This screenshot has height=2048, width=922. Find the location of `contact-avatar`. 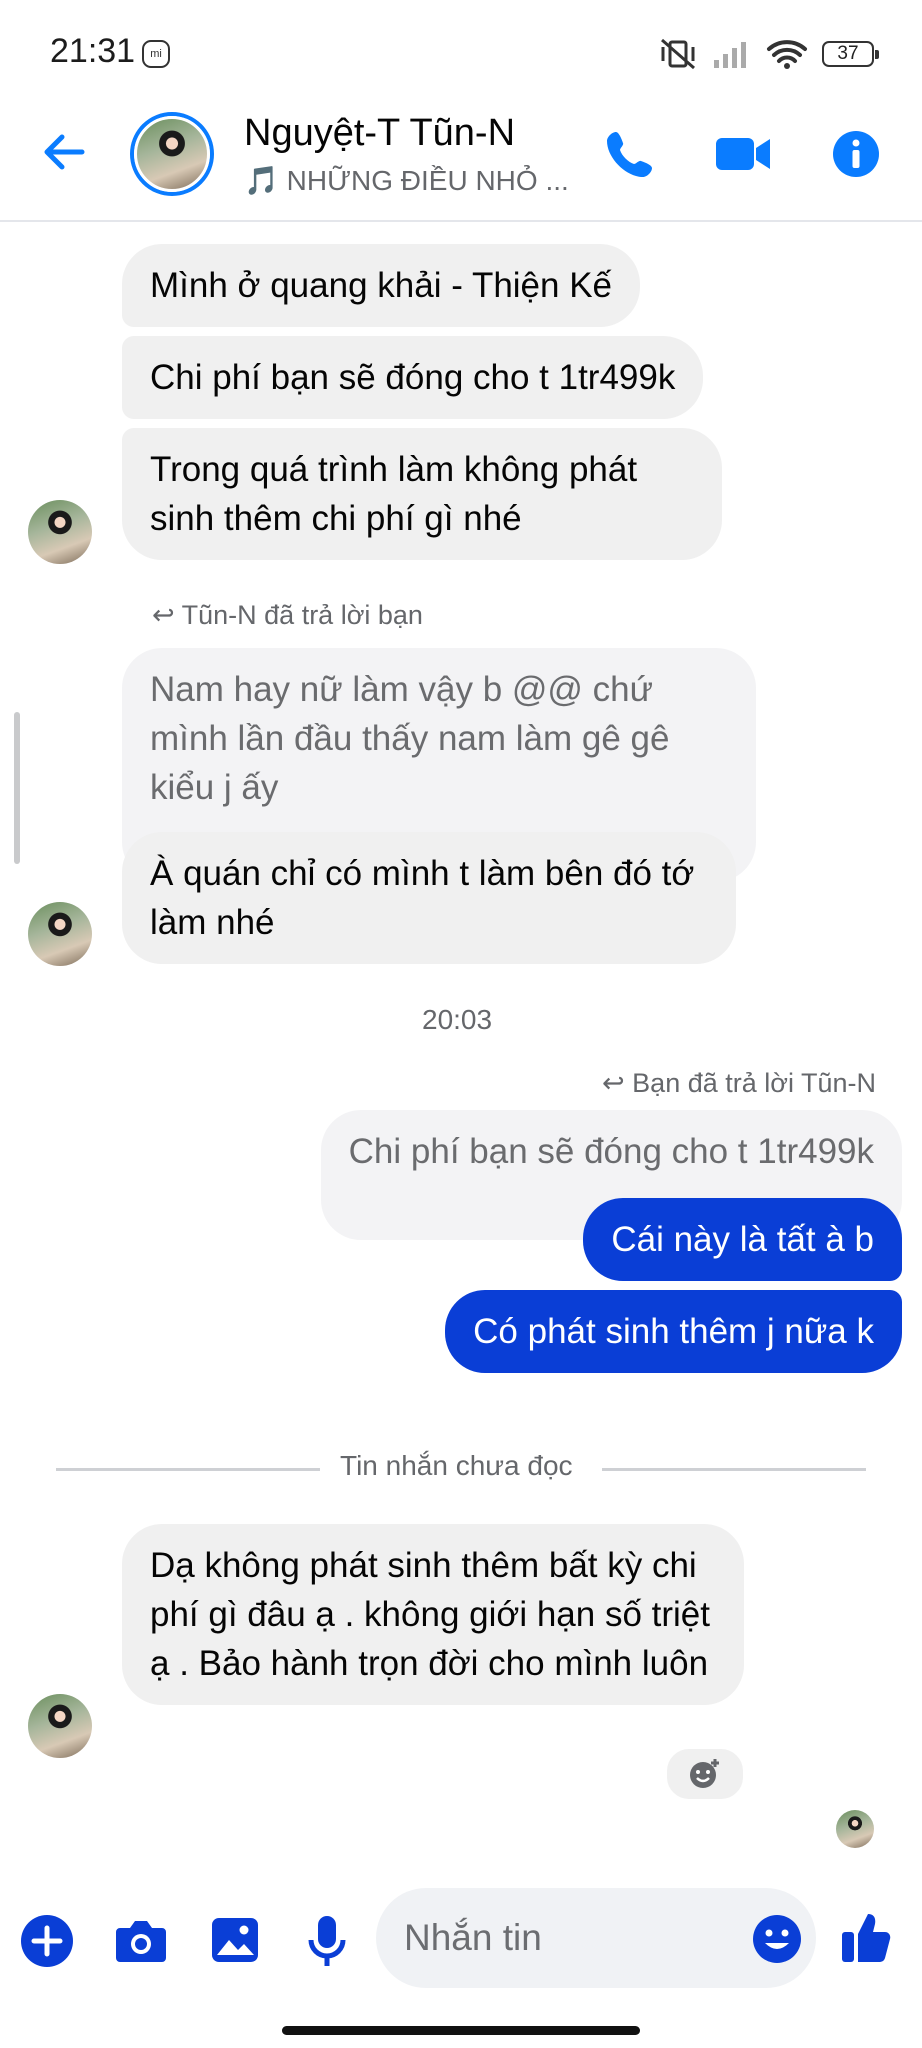

contact-avatar is located at coordinates (172, 154).